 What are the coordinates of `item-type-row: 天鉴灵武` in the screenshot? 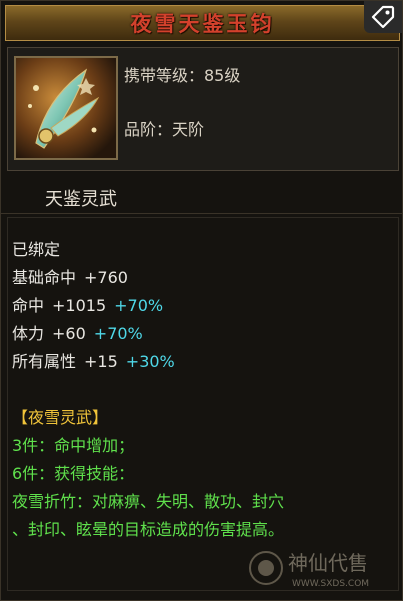 It's located at (202, 196).